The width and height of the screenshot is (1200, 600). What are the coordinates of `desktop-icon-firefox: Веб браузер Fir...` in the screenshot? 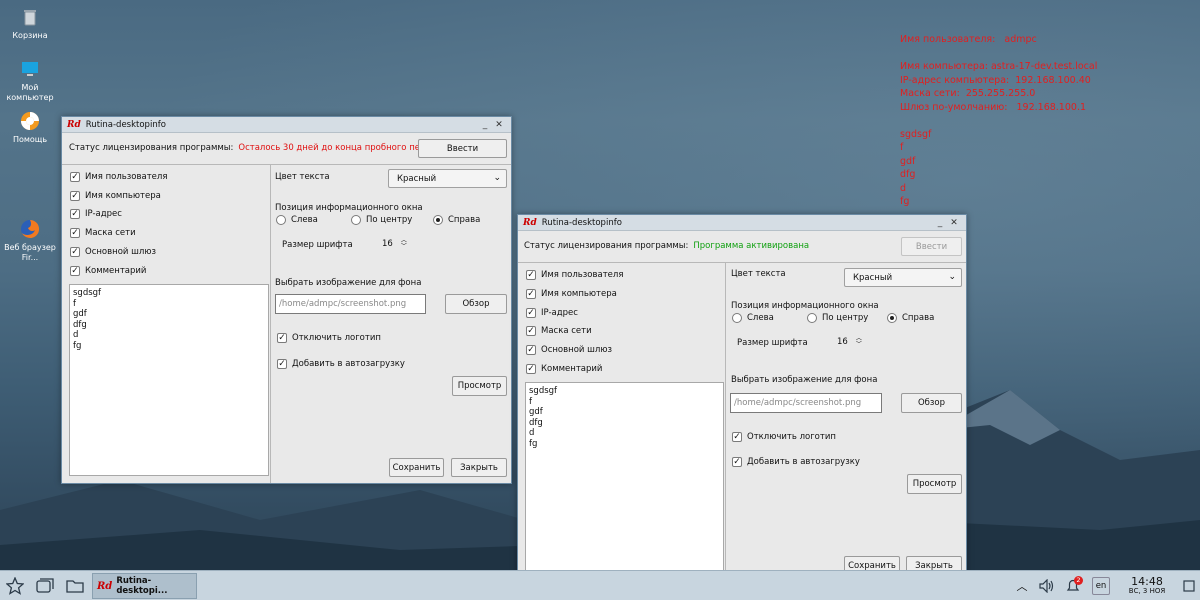 It's located at (30, 240).